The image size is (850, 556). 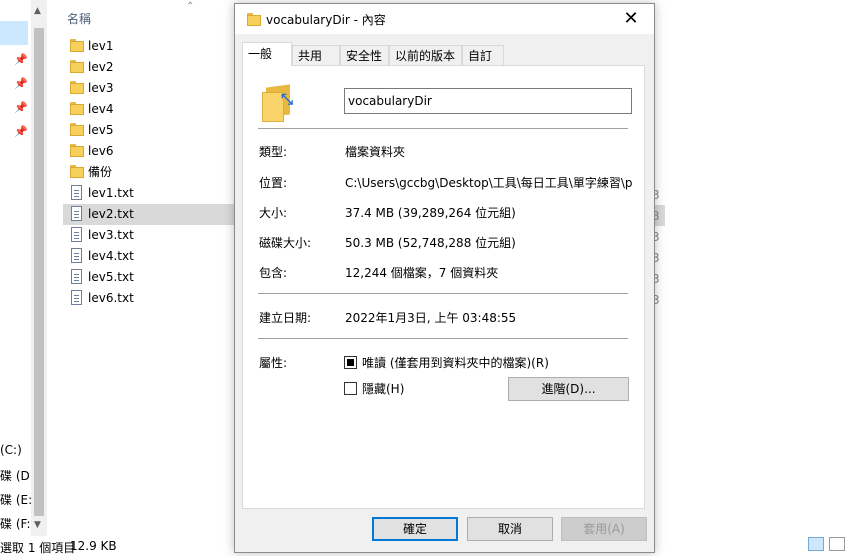 I want to click on drive-c: (C:), so click(x=11, y=450).